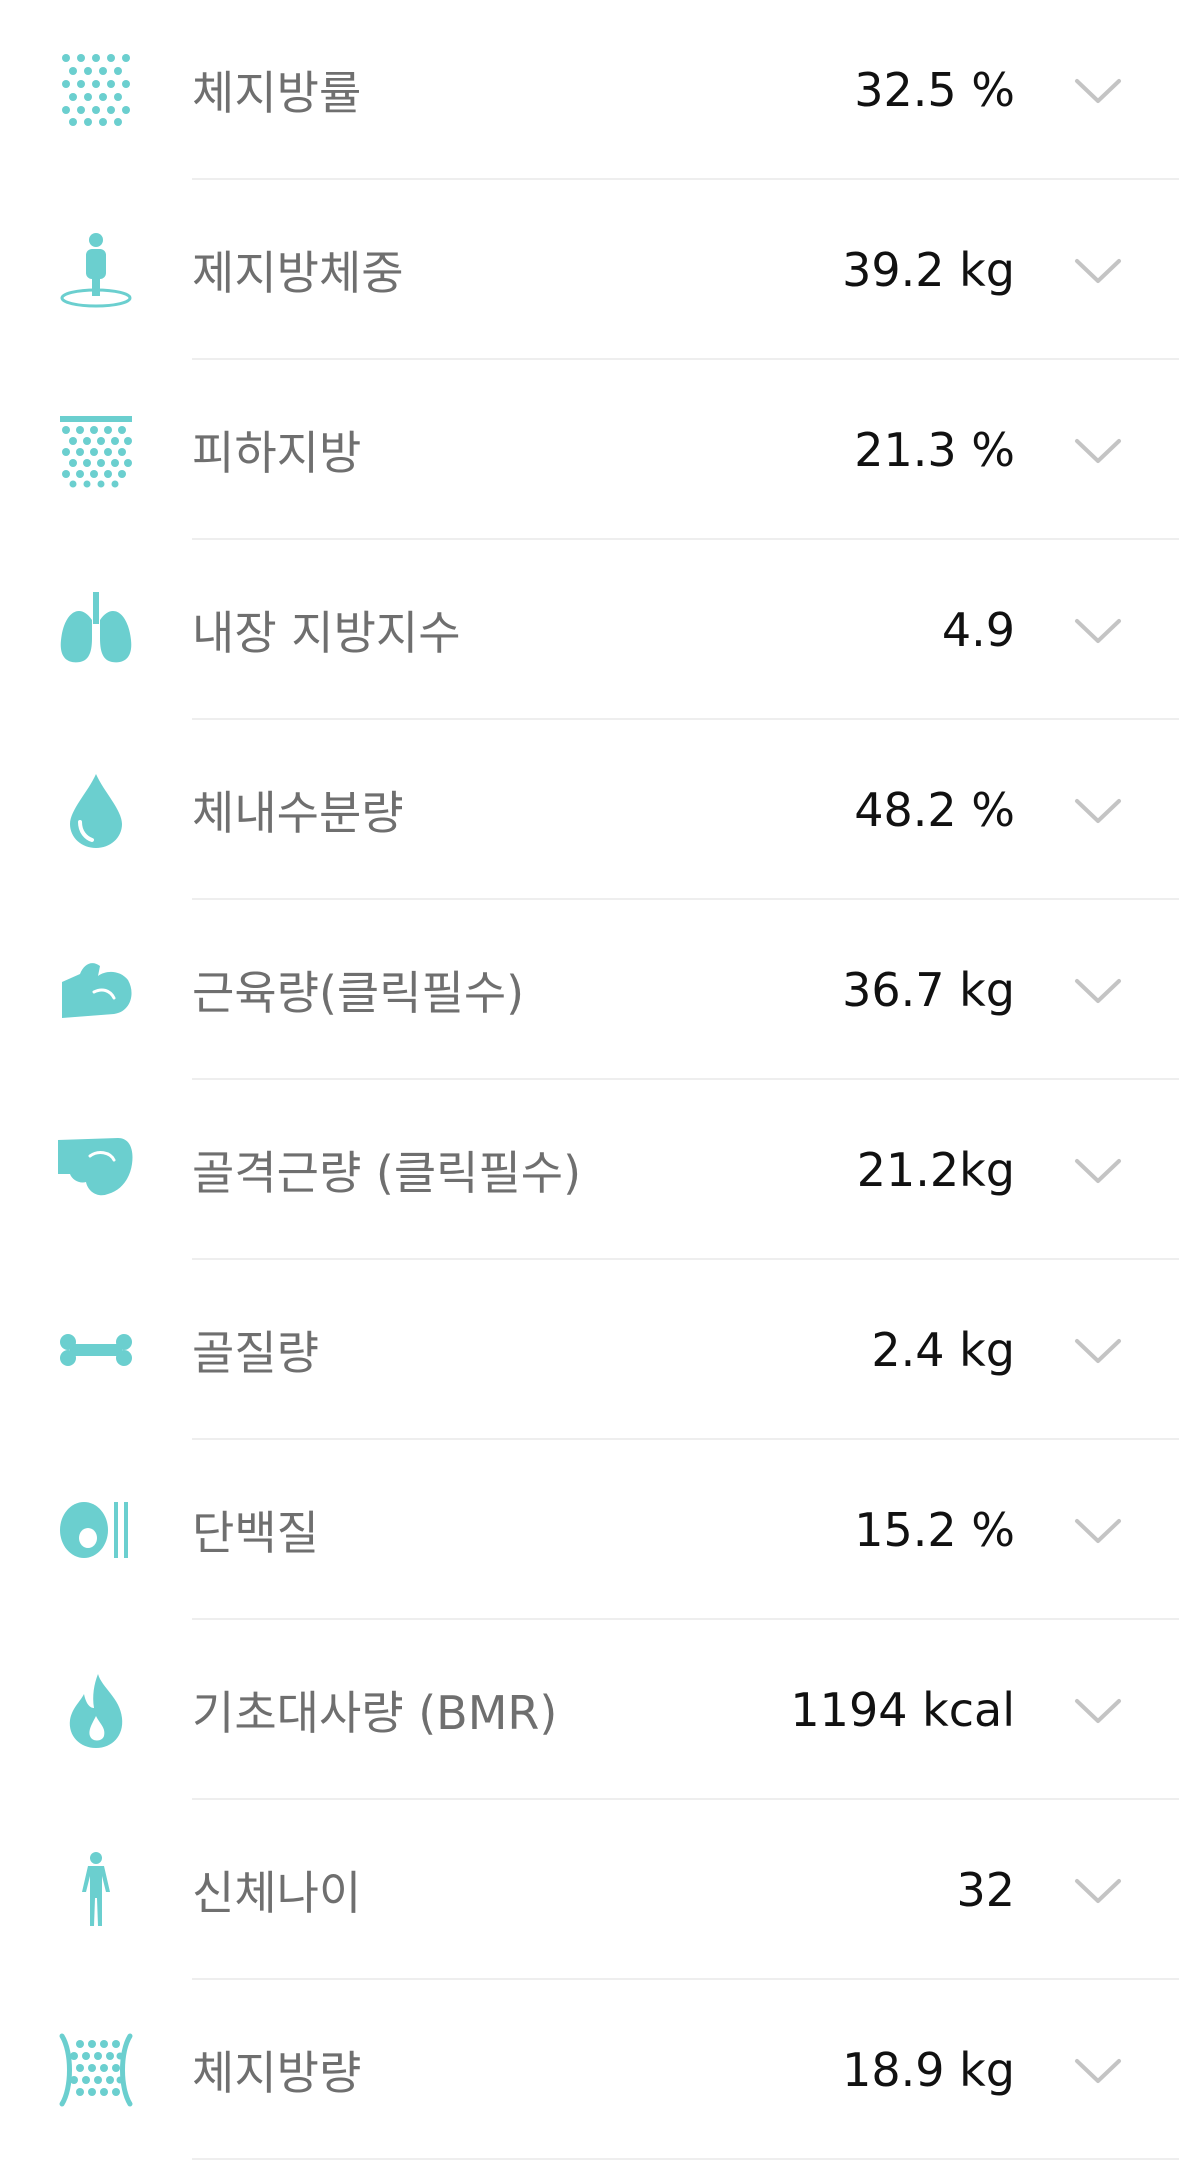 The height and width of the screenshot is (2160, 1179). I want to click on metric-value: 21.2kg, so click(935, 1170).